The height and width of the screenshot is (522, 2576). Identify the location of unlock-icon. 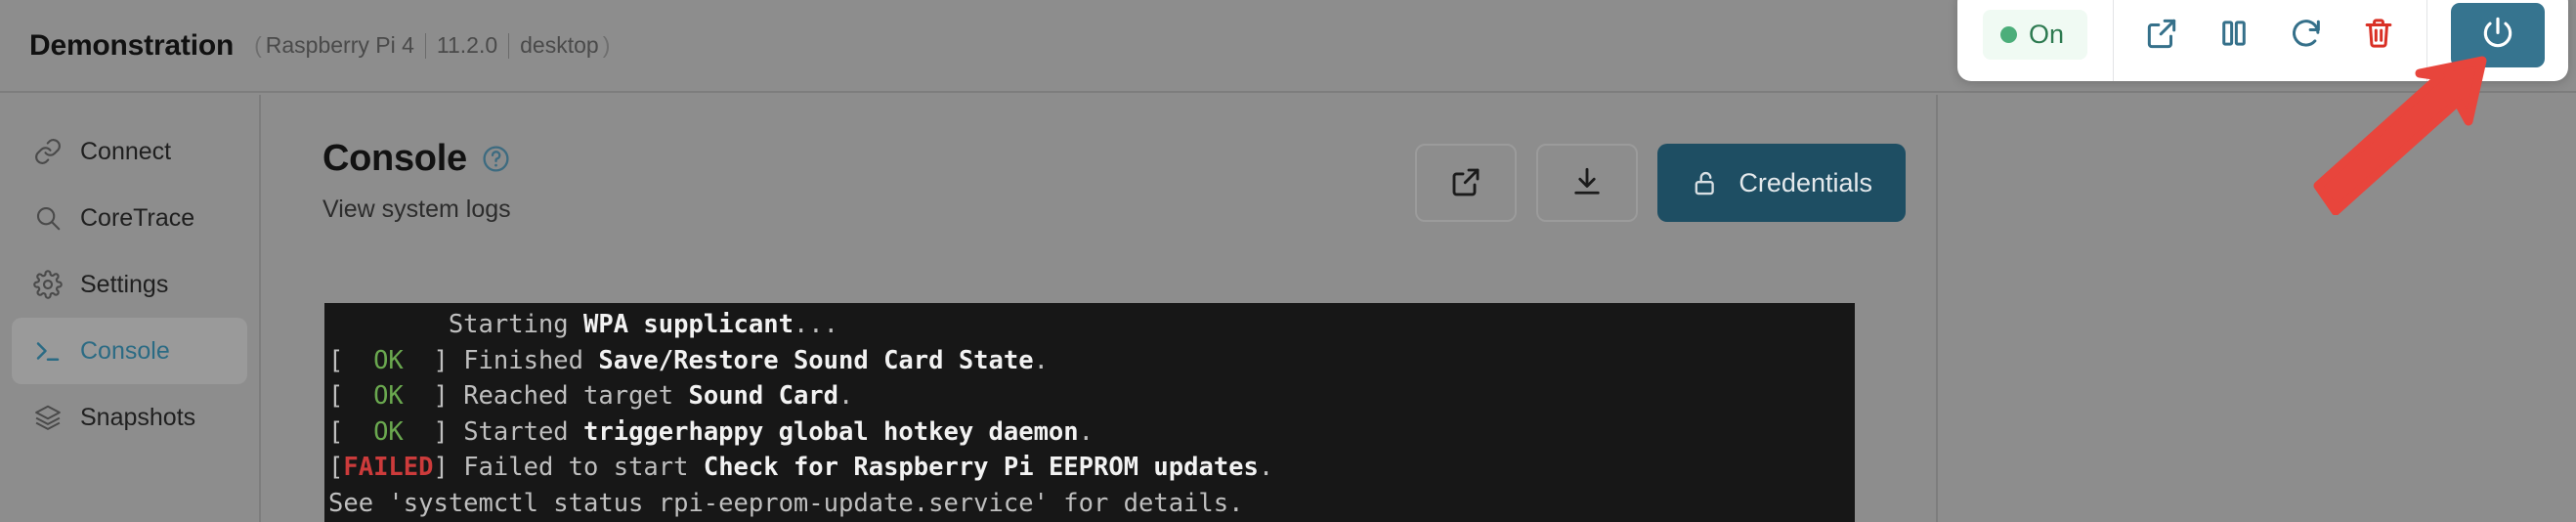
(1706, 183).